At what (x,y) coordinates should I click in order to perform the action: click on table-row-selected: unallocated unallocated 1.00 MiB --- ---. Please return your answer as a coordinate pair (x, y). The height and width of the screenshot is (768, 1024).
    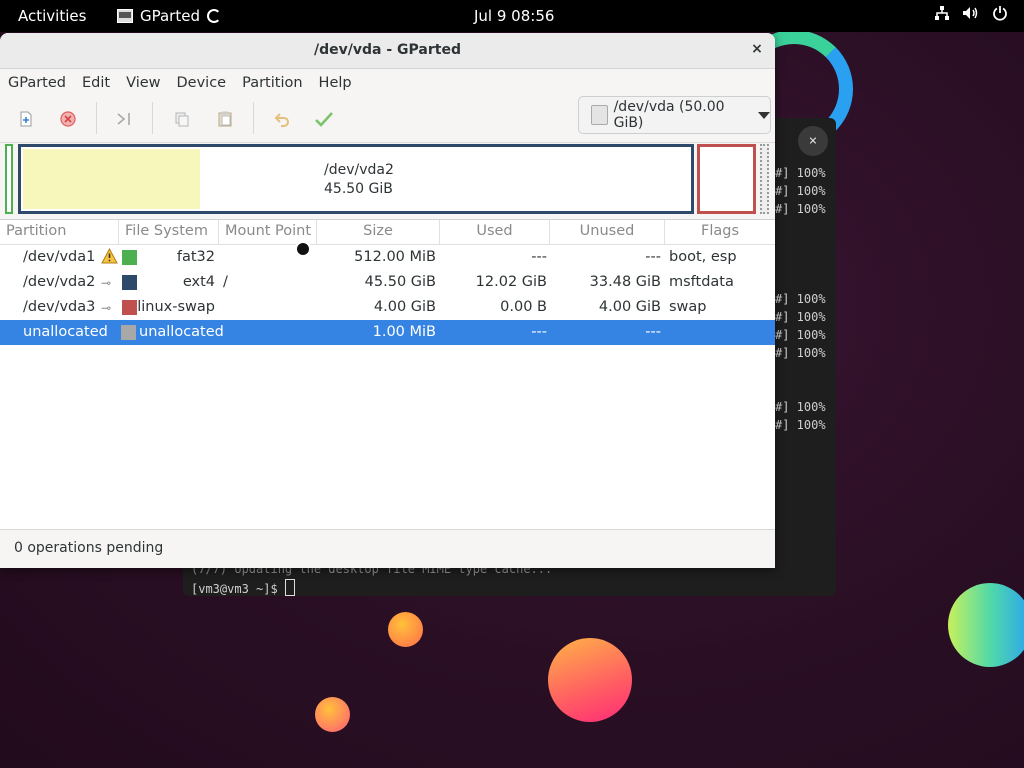
    Looking at the image, I should click on (387, 332).